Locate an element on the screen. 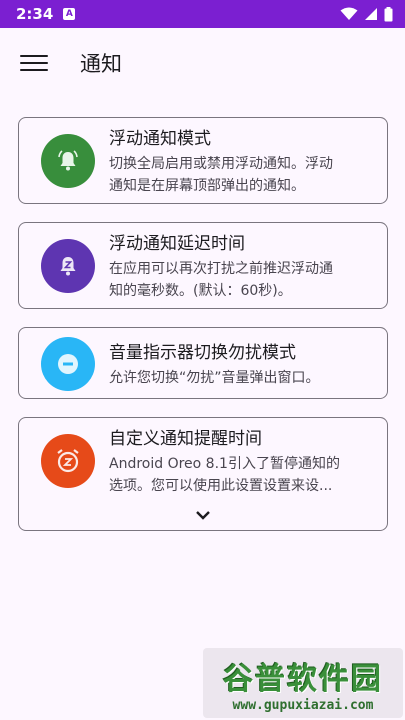 The width and height of the screenshot is (405, 720). setting-card-volume-dnd-toggle: 音量指示器切换勿扰模式 允许您切换“勿扰”音量弹出窗口。 is located at coordinates (203, 363).